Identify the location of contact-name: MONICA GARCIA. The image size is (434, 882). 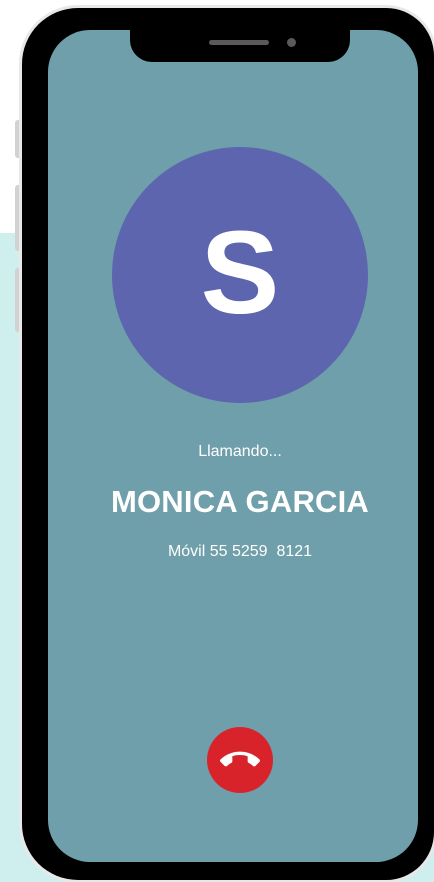
(240, 501).